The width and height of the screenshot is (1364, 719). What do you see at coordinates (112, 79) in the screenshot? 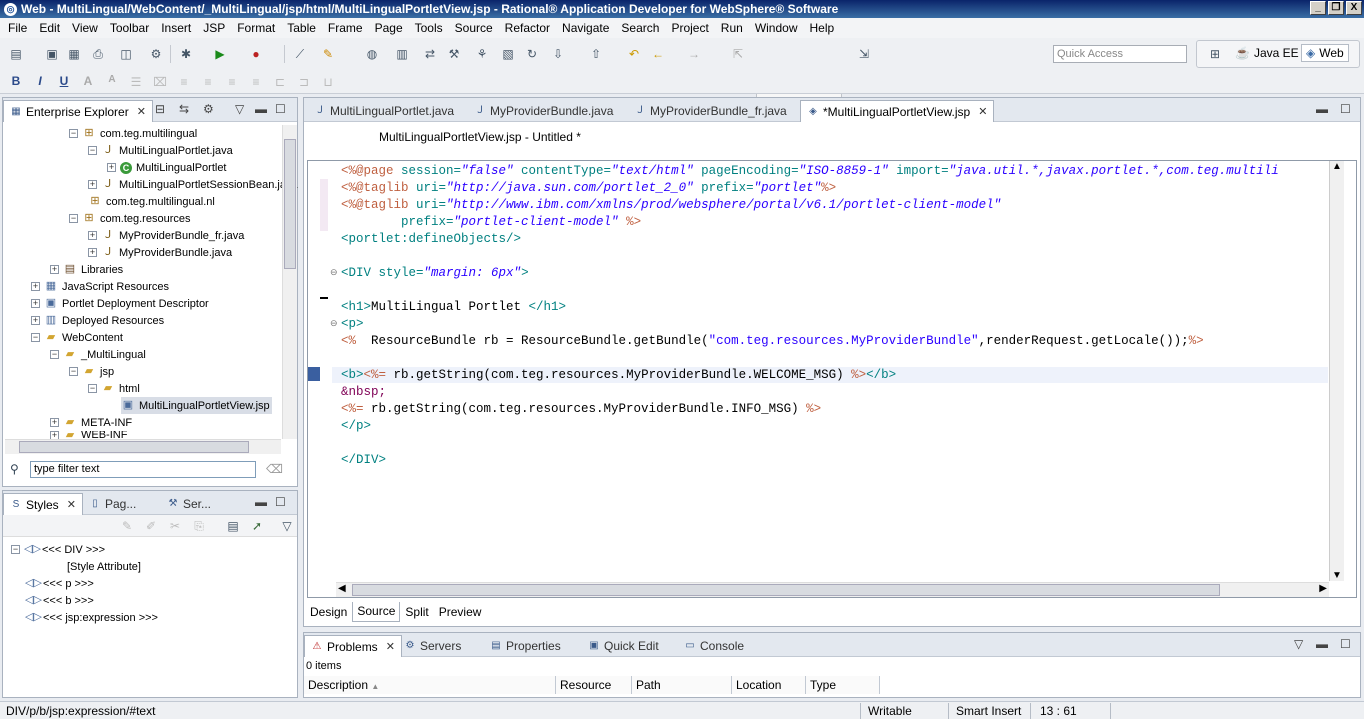
I see `font-smaller-button: A` at bounding box center [112, 79].